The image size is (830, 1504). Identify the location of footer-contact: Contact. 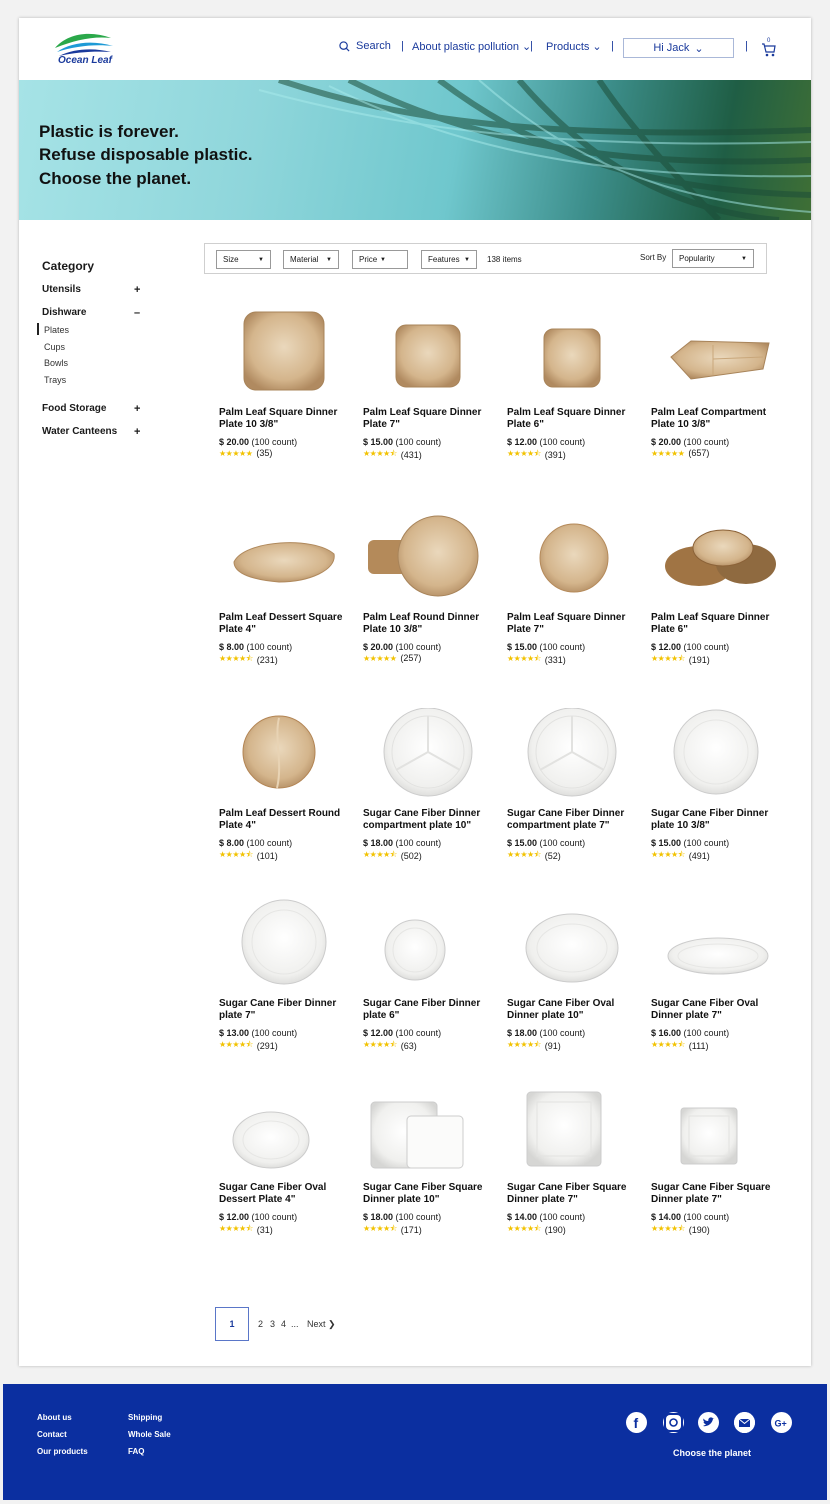
(52, 1434).